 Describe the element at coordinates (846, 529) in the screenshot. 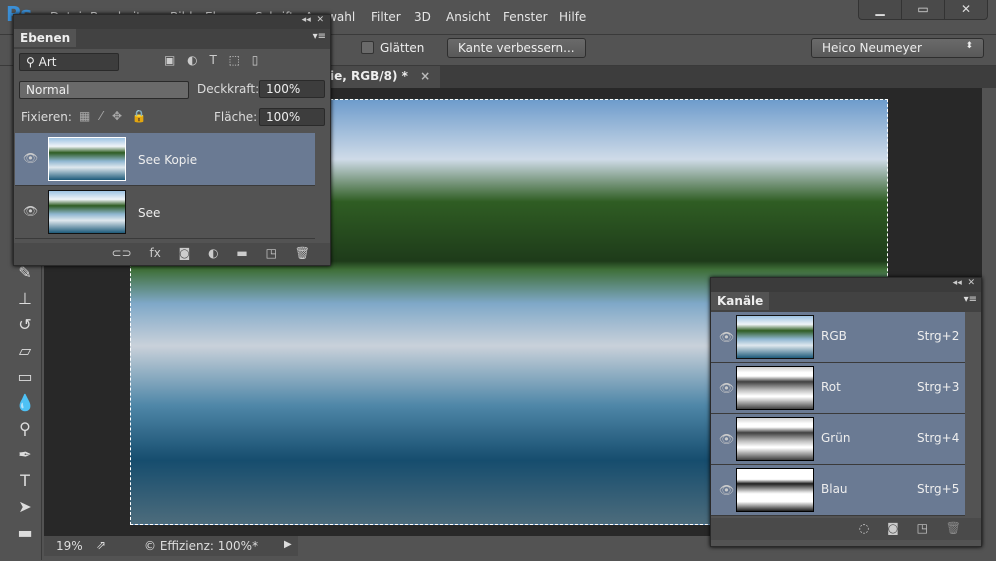

I see `channels-footer: ◌ ◙ ◳ 🗑` at that location.